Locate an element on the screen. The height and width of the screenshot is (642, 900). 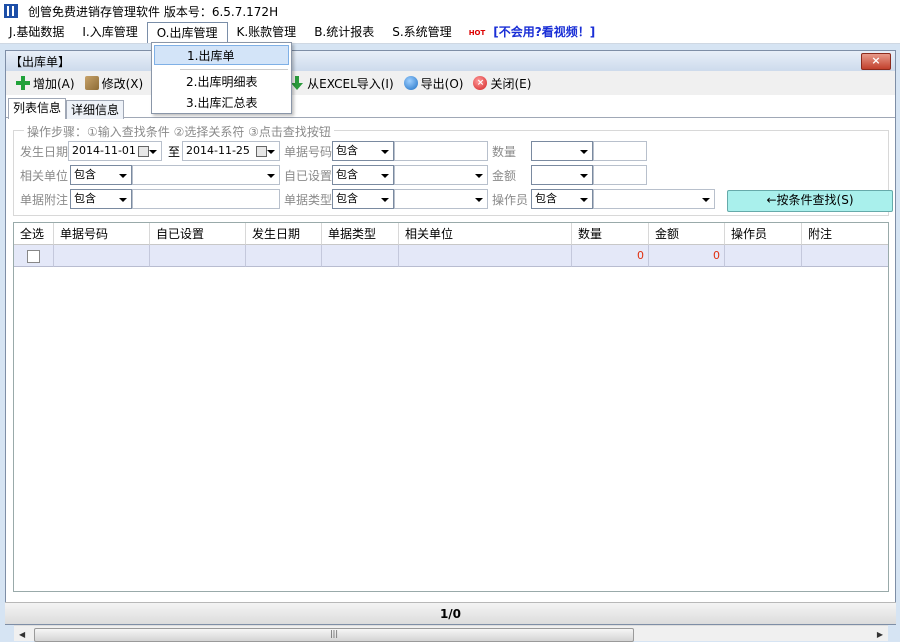
row-select-cell is located at coordinates (34, 256).